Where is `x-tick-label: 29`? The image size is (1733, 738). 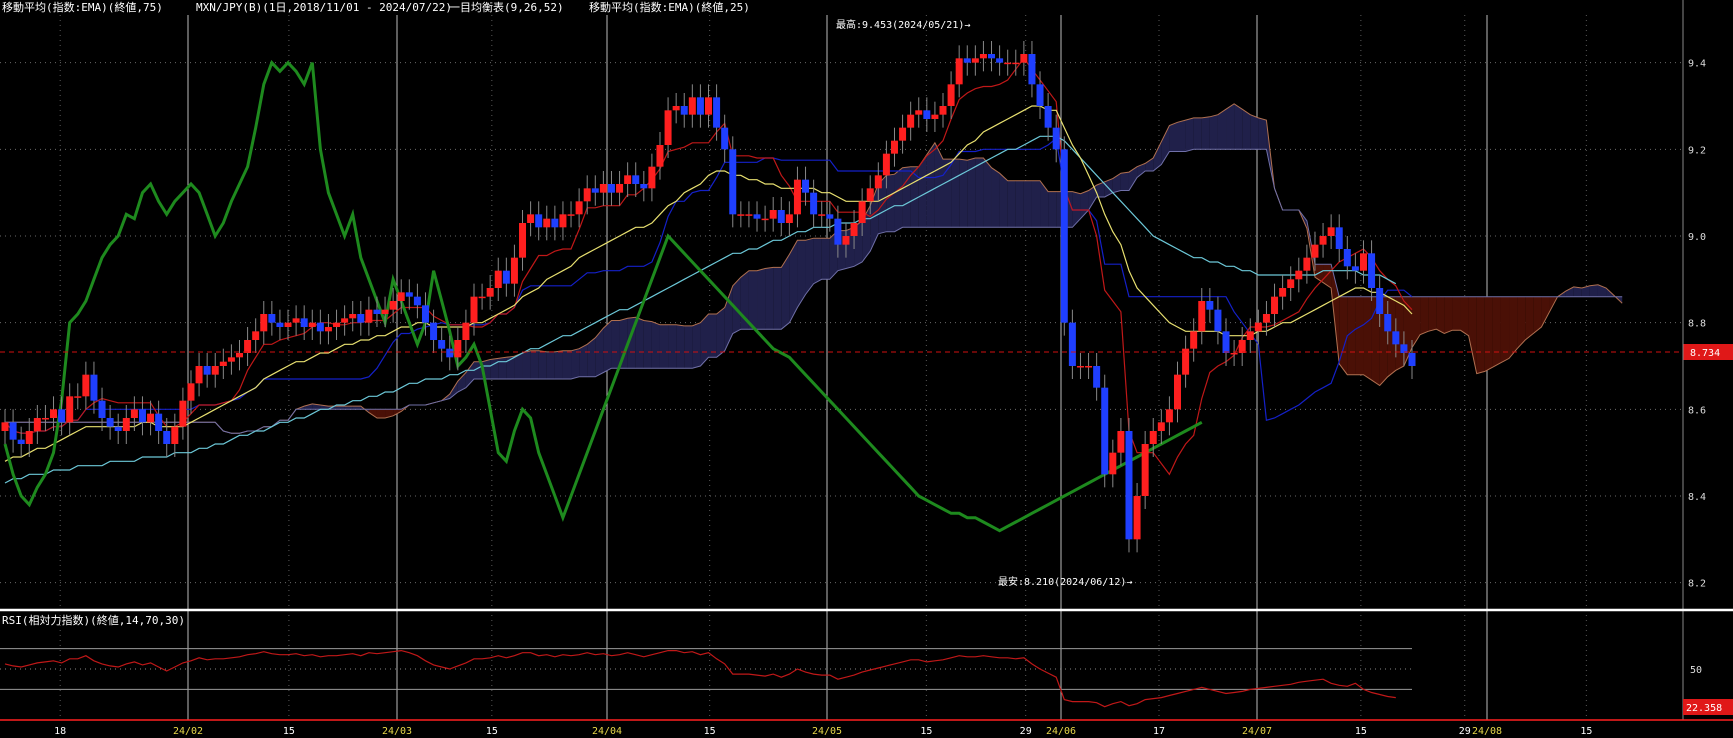 x-tick-label: 29 is located at coordinates (1465, 731).